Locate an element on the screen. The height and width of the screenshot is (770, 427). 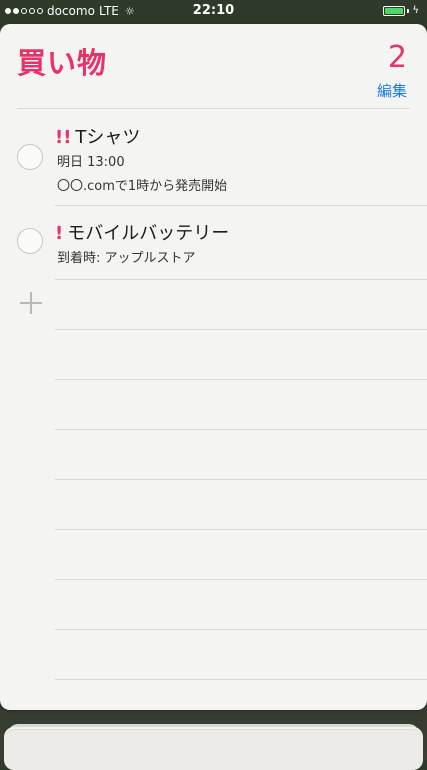
add-reminder-icon is located at coordinates (31, 303).